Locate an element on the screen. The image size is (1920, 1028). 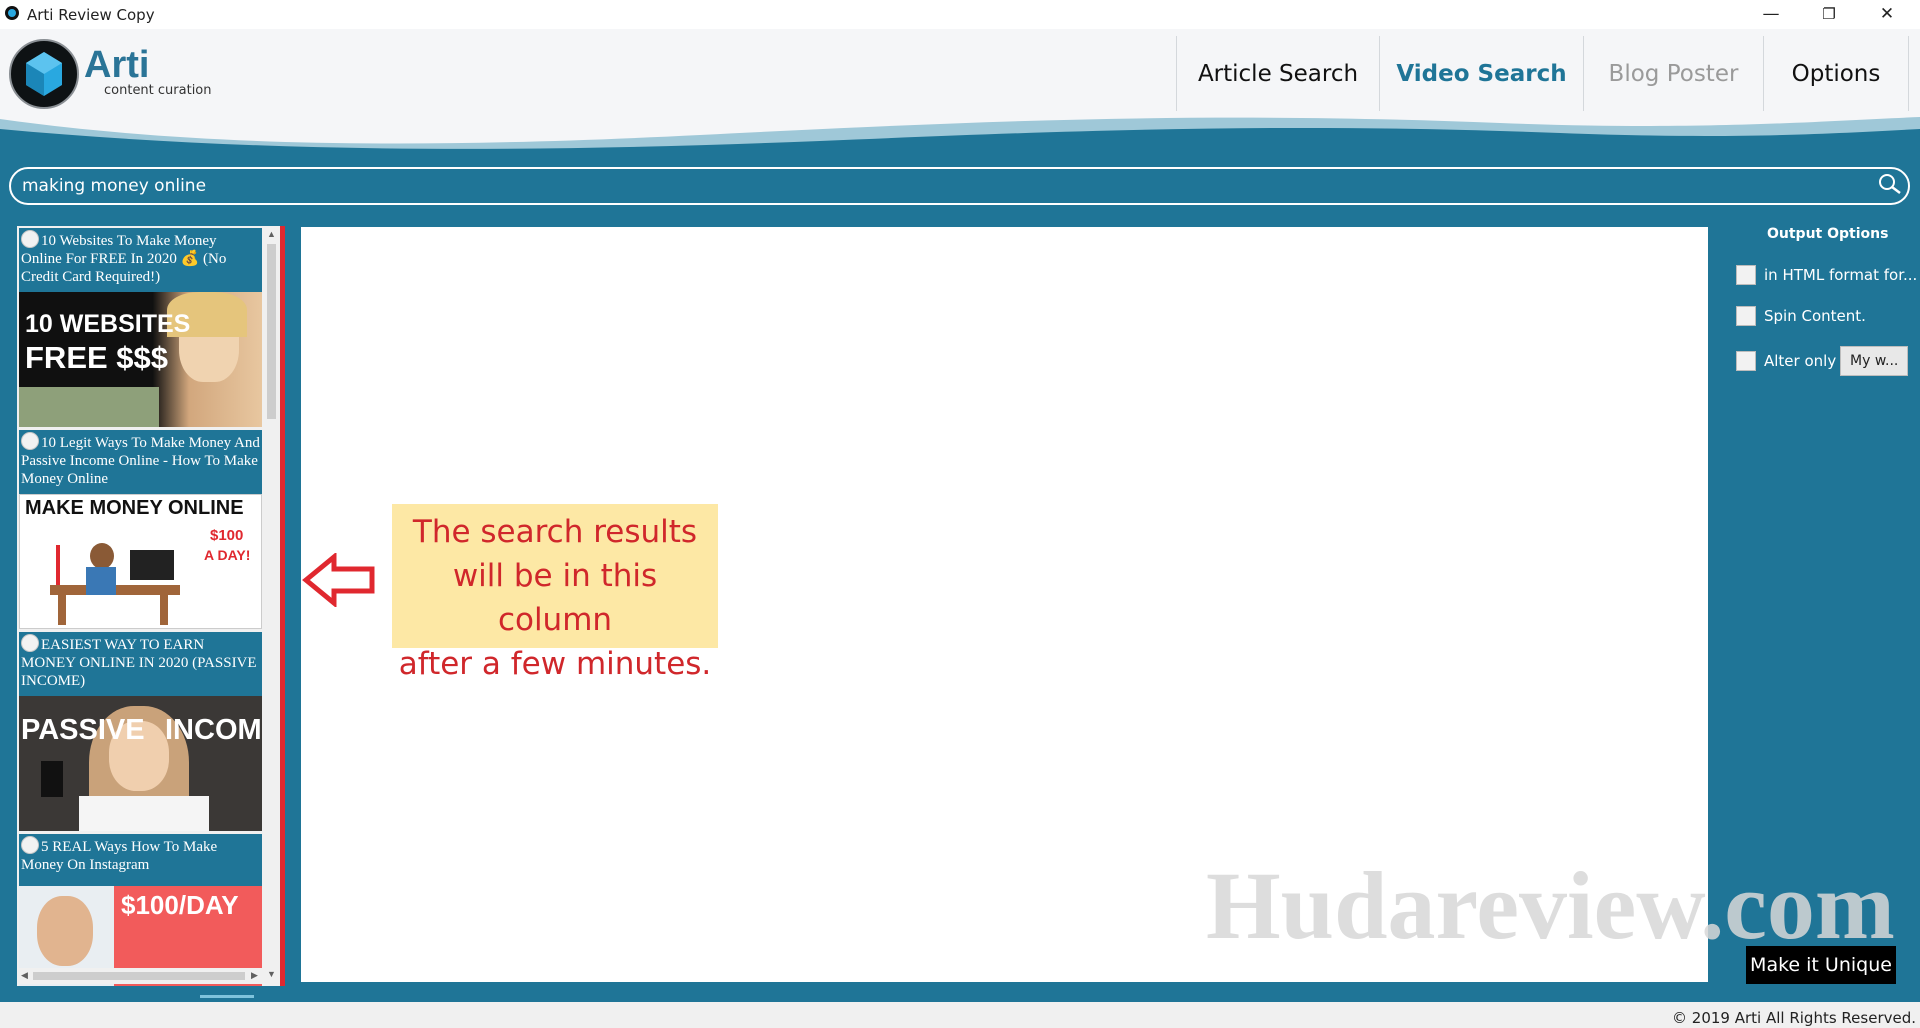
hscrollbar-thumb is located at coordinates (139, 976).